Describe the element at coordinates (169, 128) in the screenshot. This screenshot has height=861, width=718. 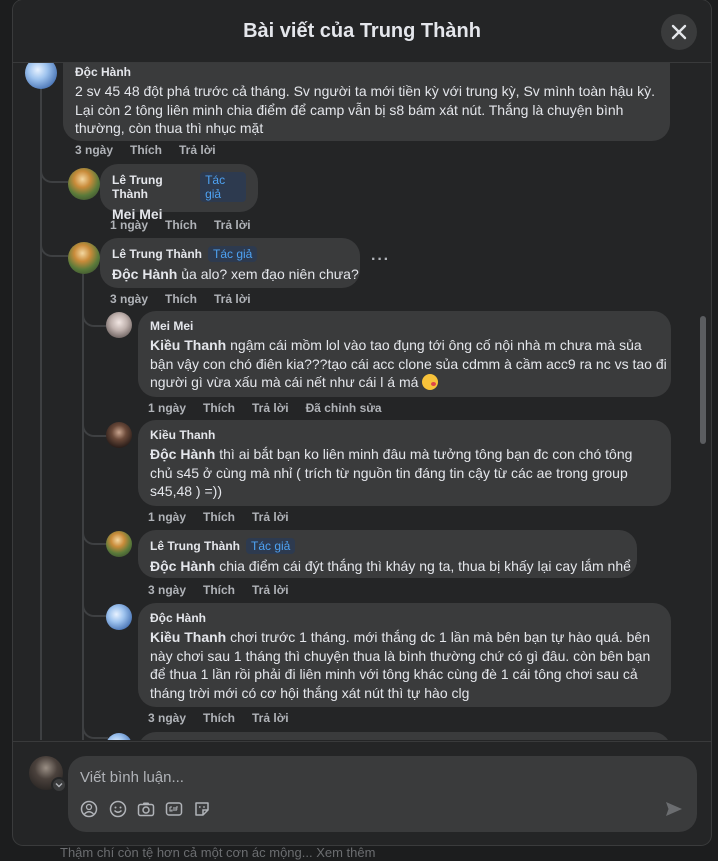
I see `comment-text-line: thường, còn thua thì nhục mặt` at that location.